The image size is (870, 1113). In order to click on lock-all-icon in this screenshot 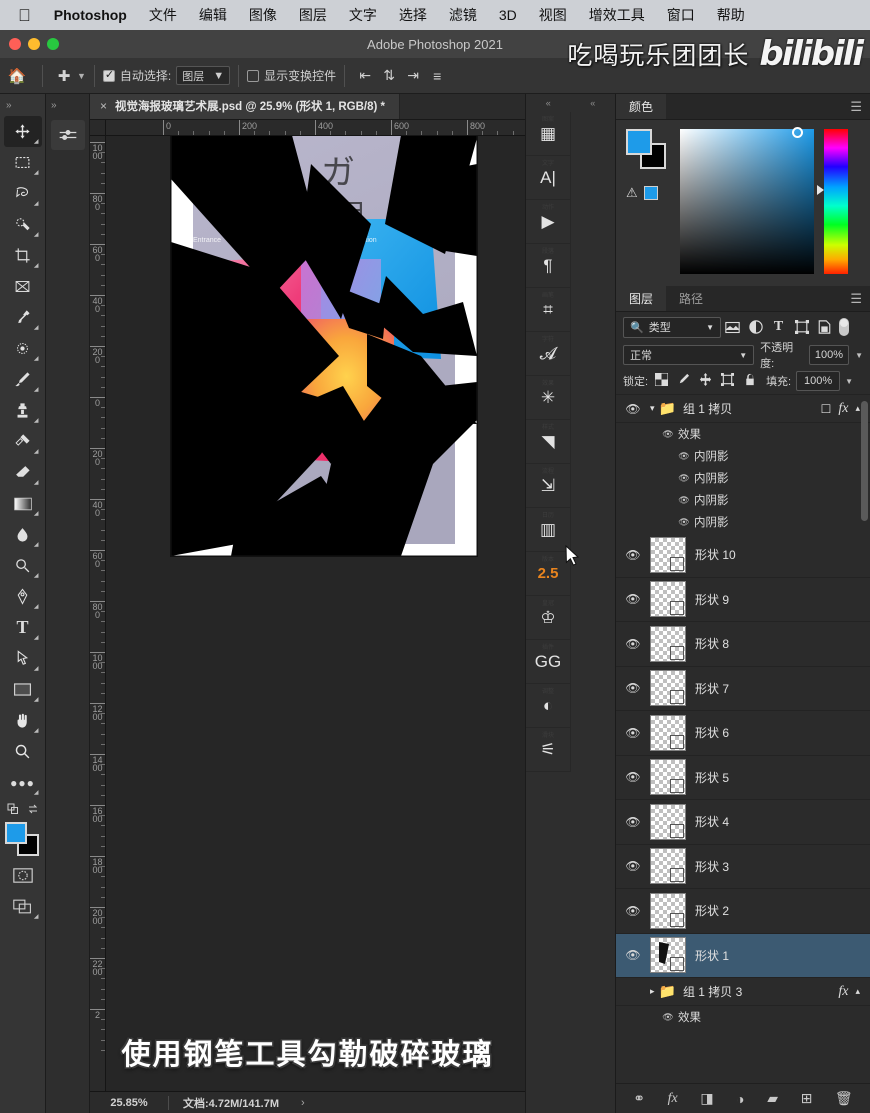, I will do `click(749, 381)`.